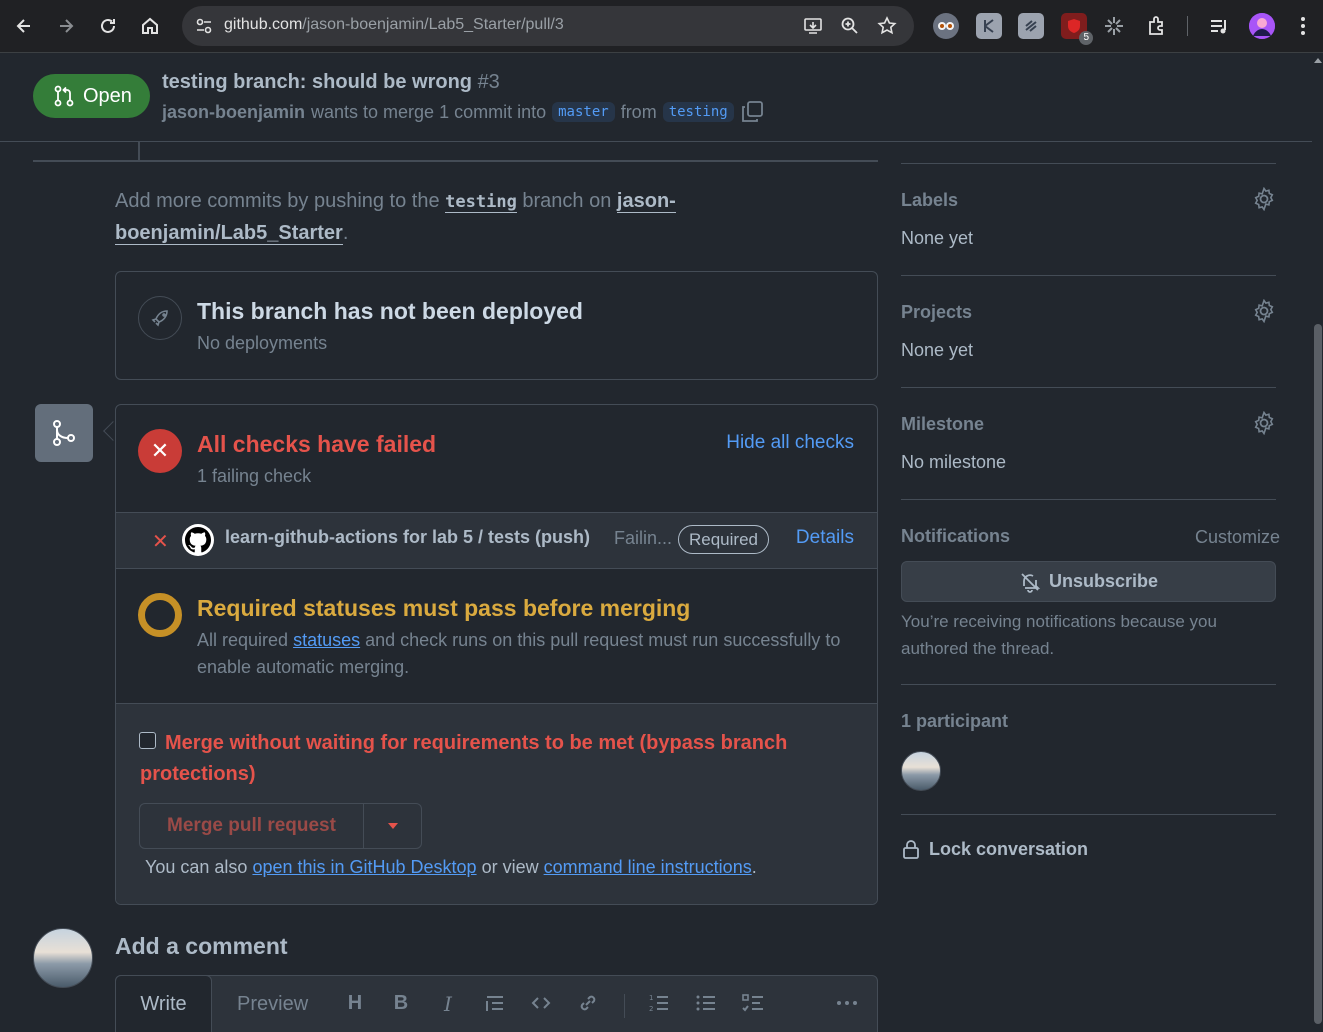 Image resolution: width=1323 pixels, height=1032 pixels. What do you see at coordinates (1264, 311) in the screenshot?
I see `projects-gear-icon` at bounding box center [1264, 311].